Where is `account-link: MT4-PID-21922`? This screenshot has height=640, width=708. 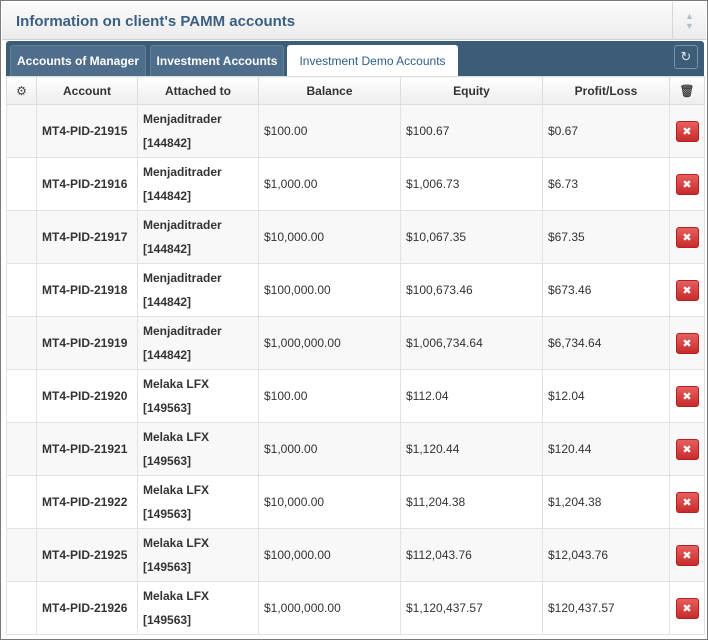
account-link: MT4-PID-21922 is located at coordinates (87, 502).